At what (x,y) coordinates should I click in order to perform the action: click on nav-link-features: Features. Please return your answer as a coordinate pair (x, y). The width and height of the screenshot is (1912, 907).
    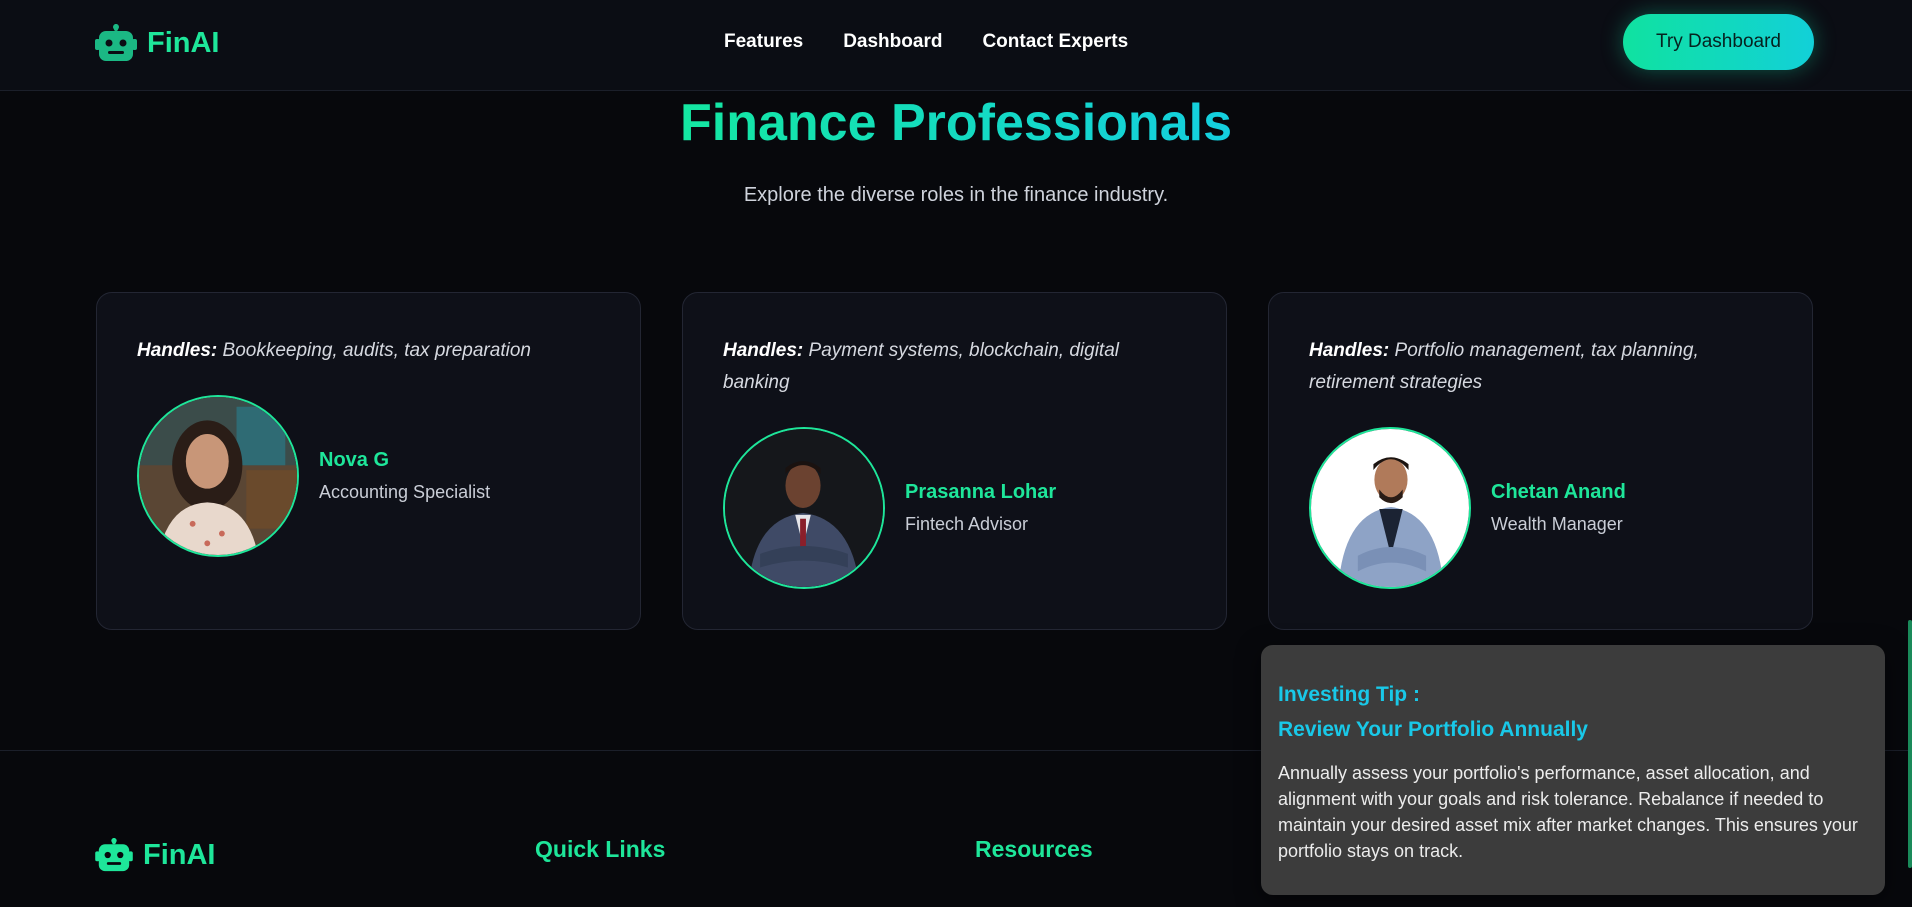
    Looking at the image, I should click on (763, 42).